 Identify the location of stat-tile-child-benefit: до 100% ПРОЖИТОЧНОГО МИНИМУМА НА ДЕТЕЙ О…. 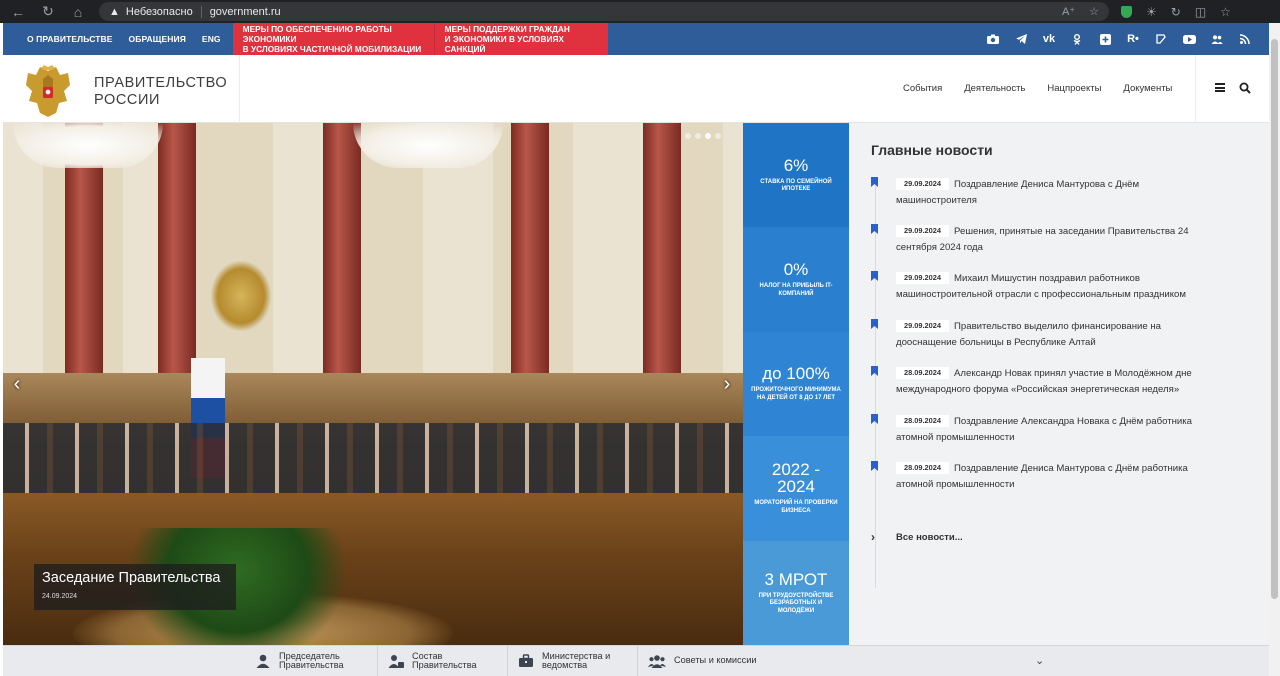
(796, 384).